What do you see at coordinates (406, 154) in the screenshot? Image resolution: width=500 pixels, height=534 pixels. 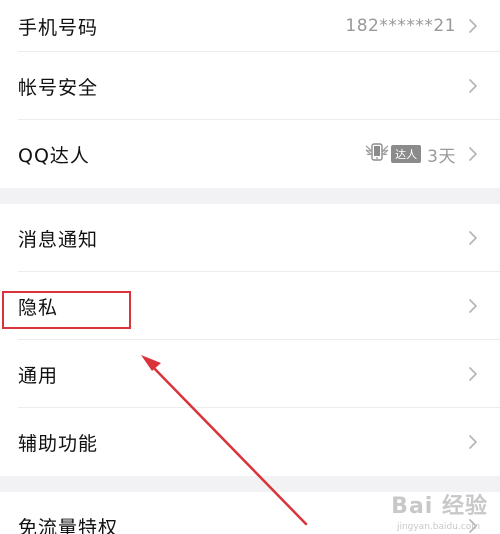 I see `qq-master-badge-text: 达人` at bounding box center [406, 154].